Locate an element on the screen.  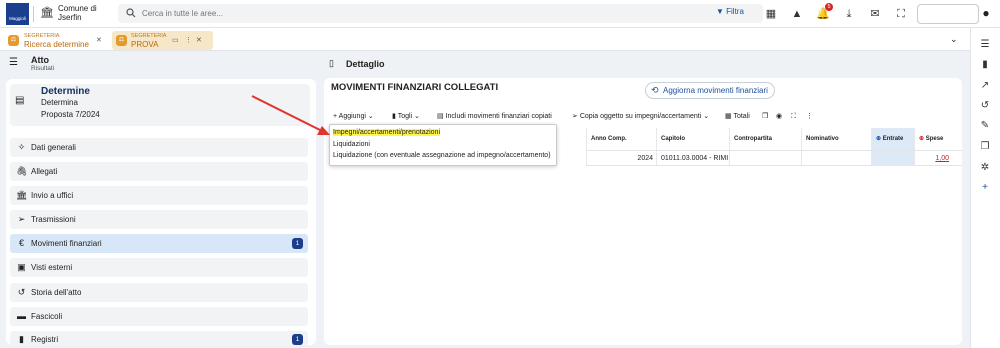
maggioli-logo: Maggioli is located at coordinates (17, 14).